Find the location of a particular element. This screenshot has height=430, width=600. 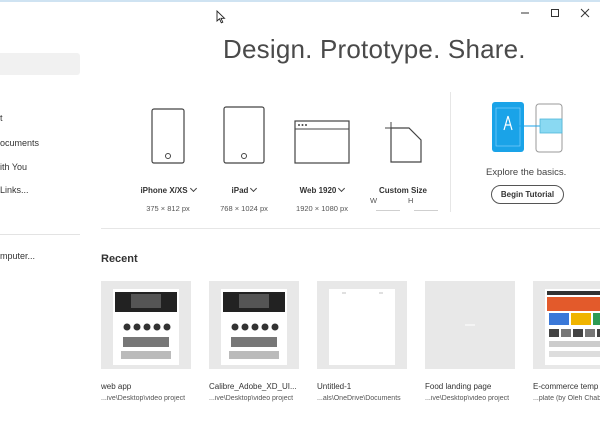

recent-file-card: Untitled-1 ...als\OneDrive\Documents is located at coordinates (363, 341).